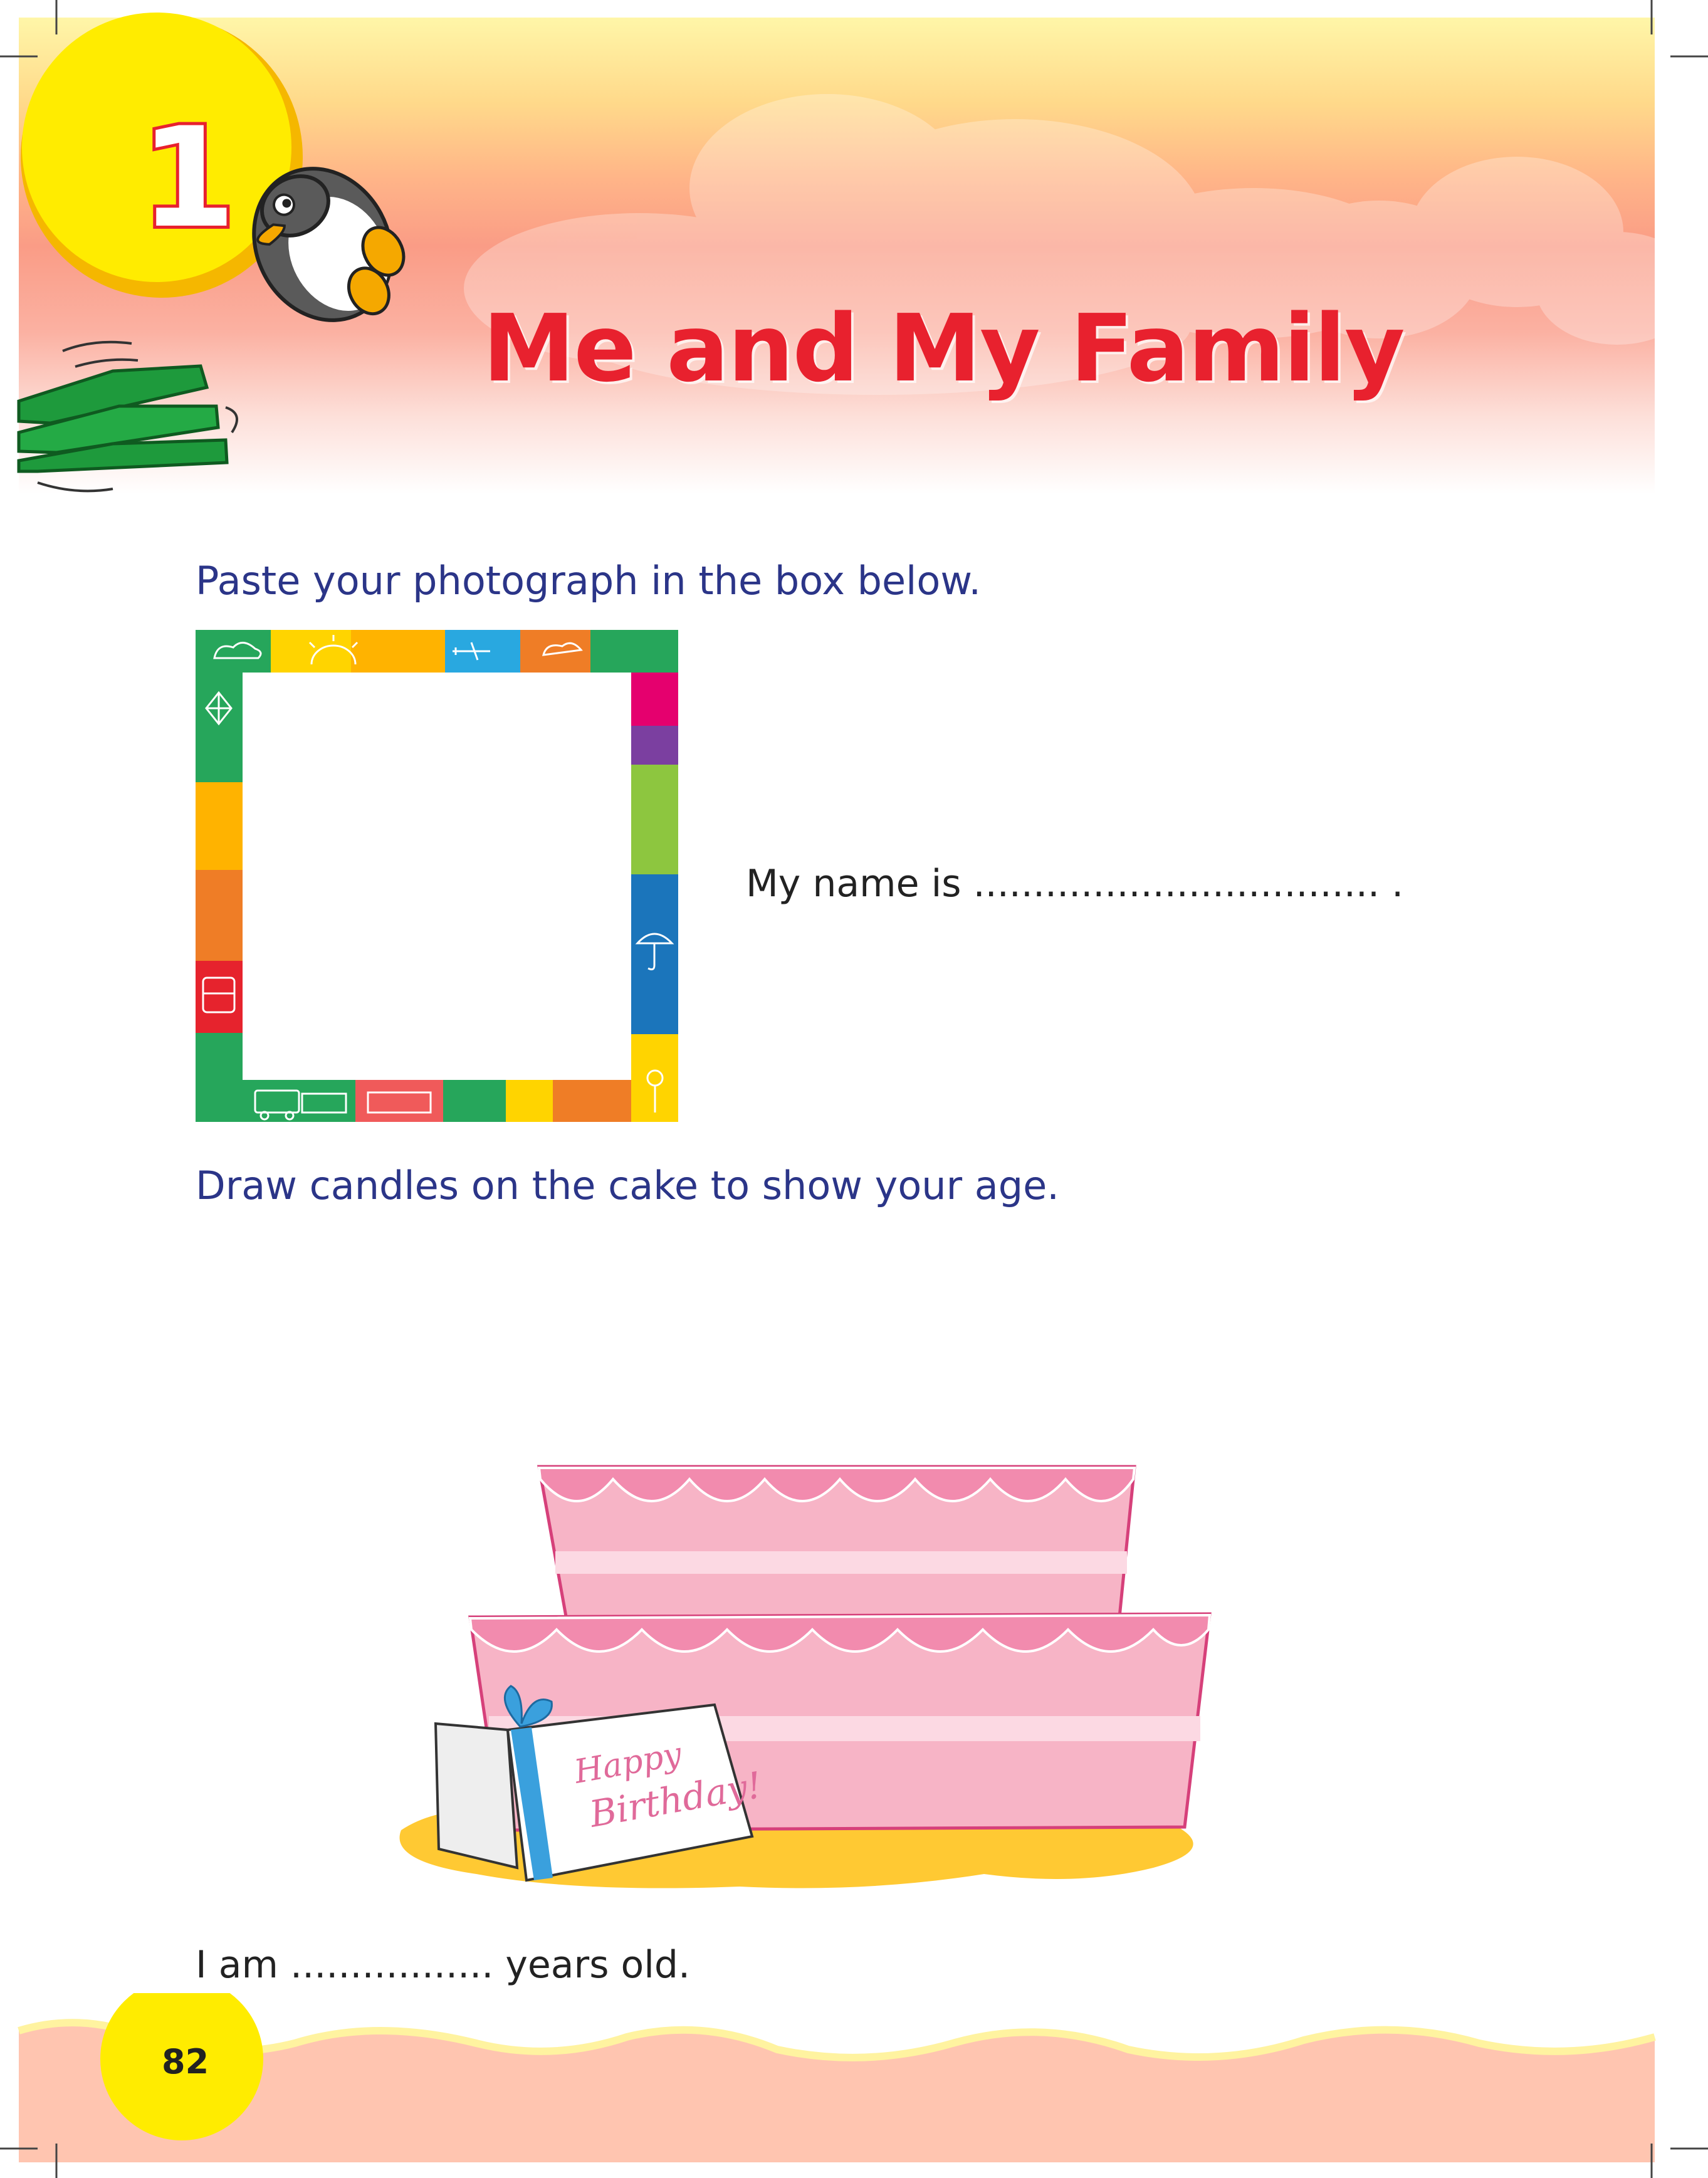 This screenshot has width=1708, height=2178. Describe the element at coordinates (944, 348) in the screenshot. I see `chapter-title: Me and My Family` at that location.